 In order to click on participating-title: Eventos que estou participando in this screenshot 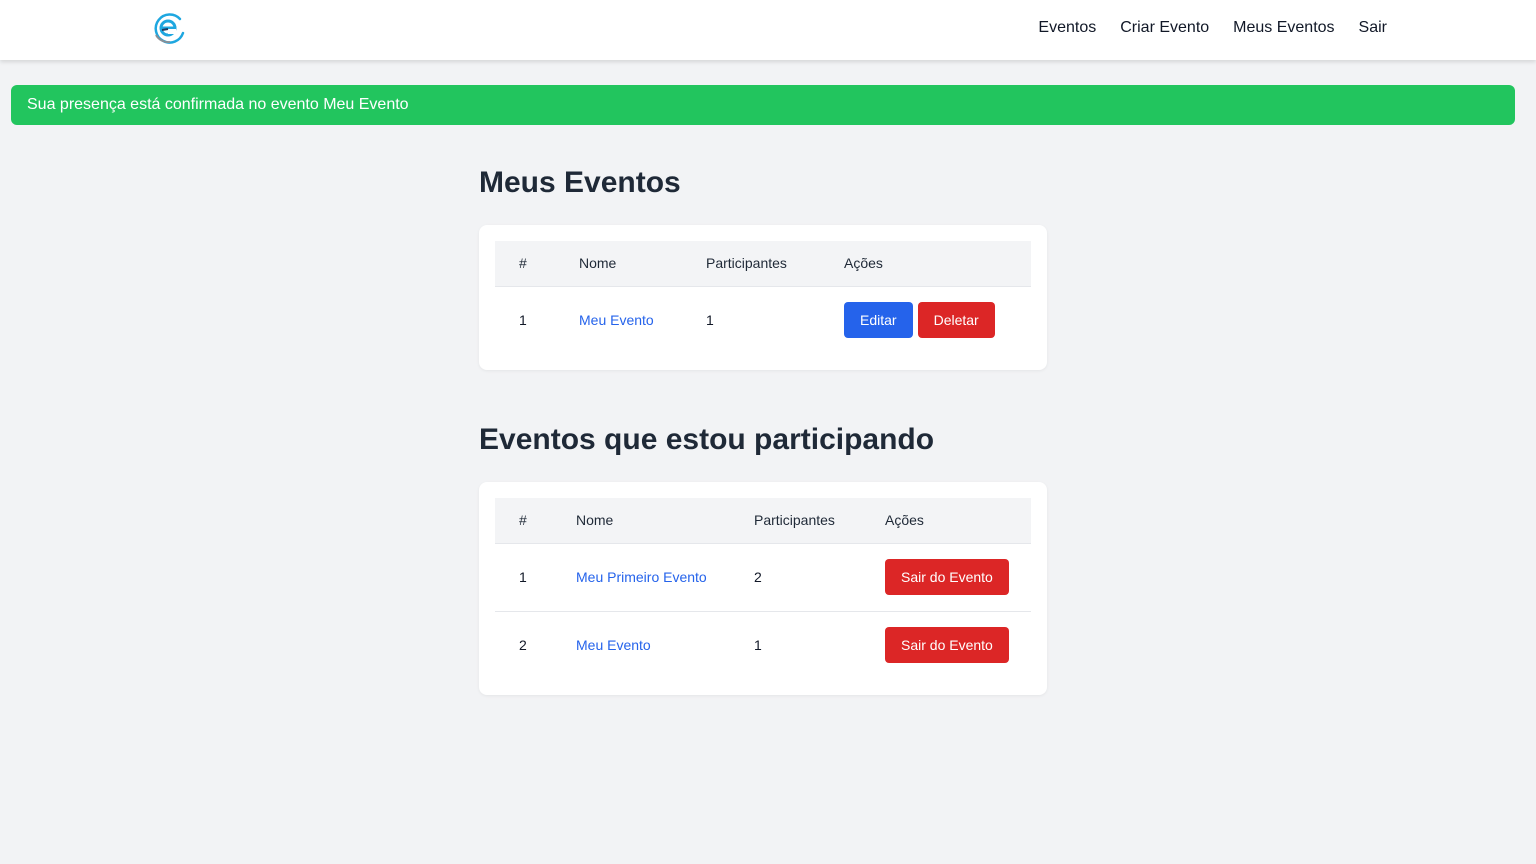, I will do `click(707, 439)`.